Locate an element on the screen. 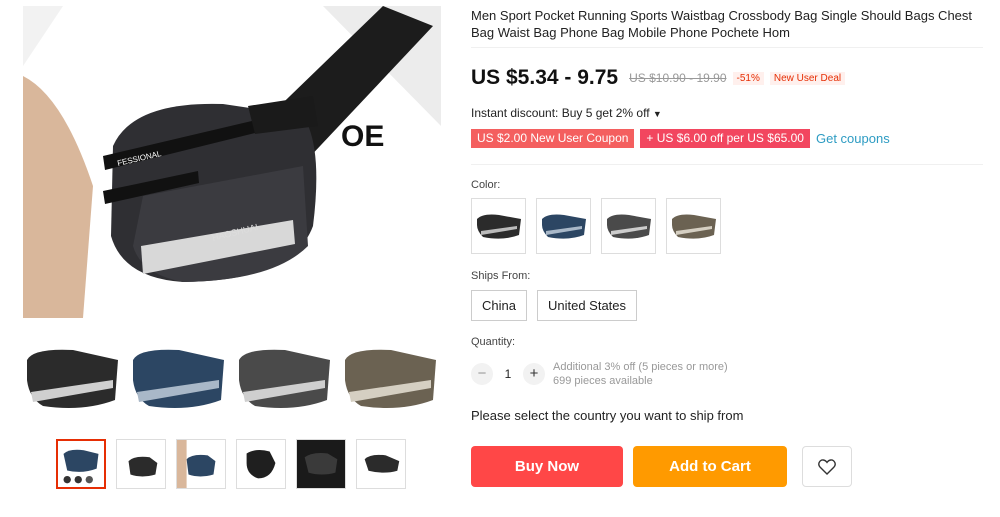 This screenshot has height=517, width=1000. color-swatch-khaki is located at coordinates (693, 226).